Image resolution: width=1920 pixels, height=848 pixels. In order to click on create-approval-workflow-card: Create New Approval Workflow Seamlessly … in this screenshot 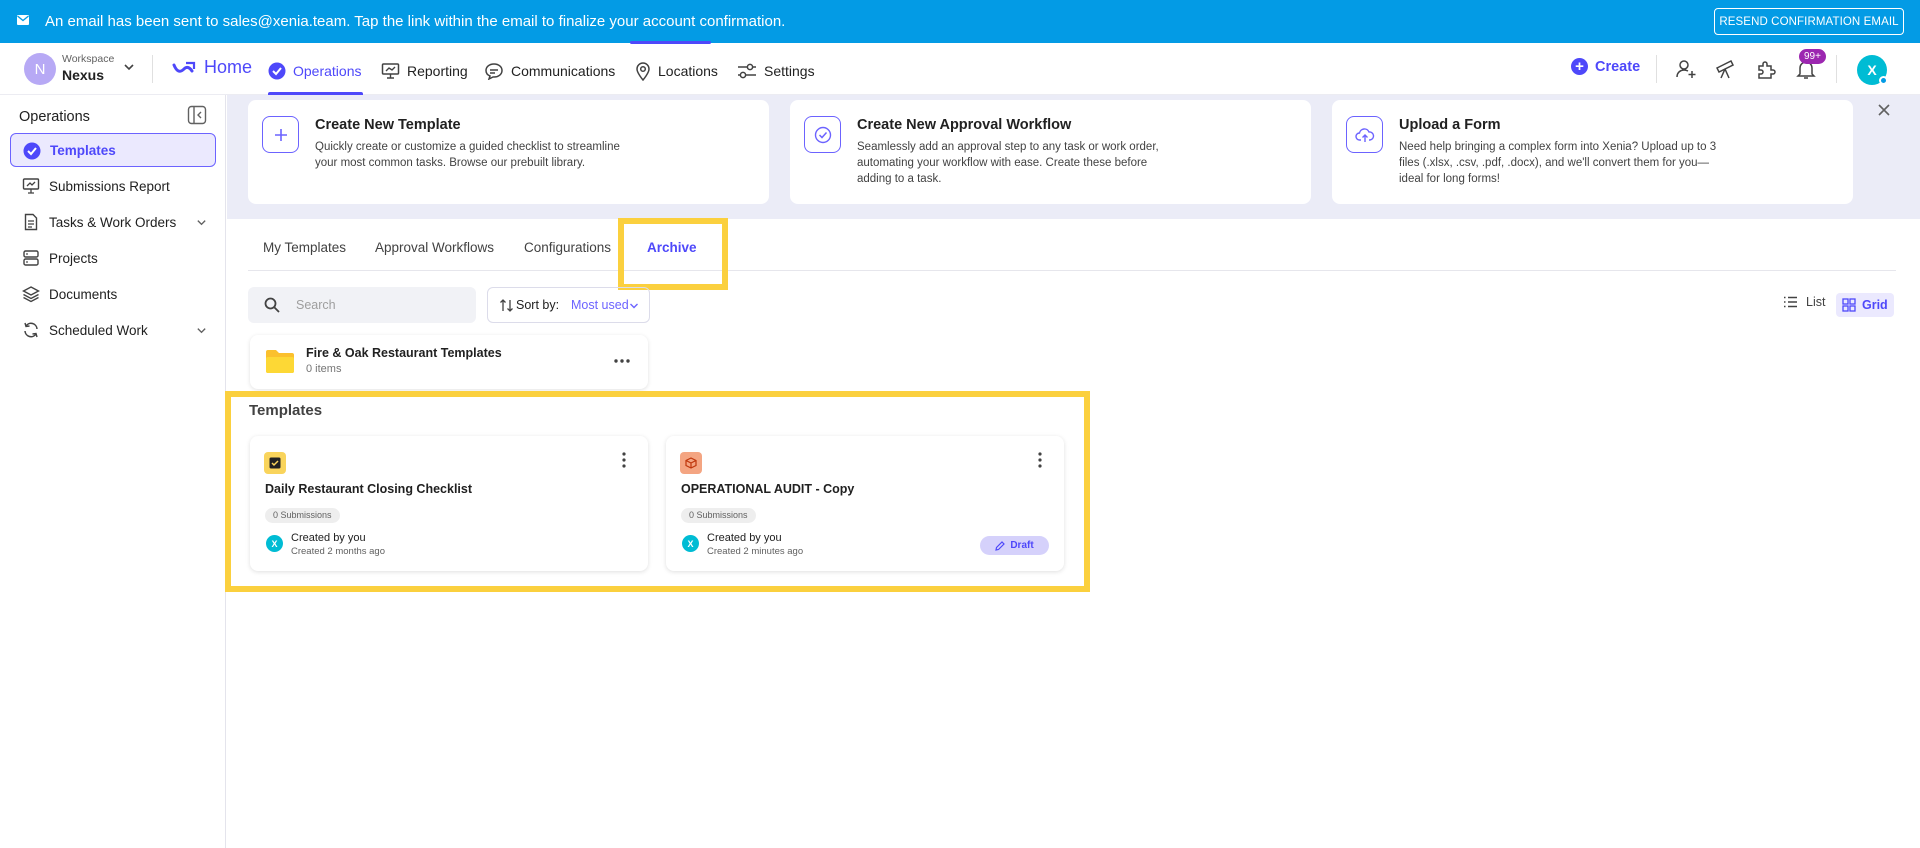, I will do `click(1050, 152)`.